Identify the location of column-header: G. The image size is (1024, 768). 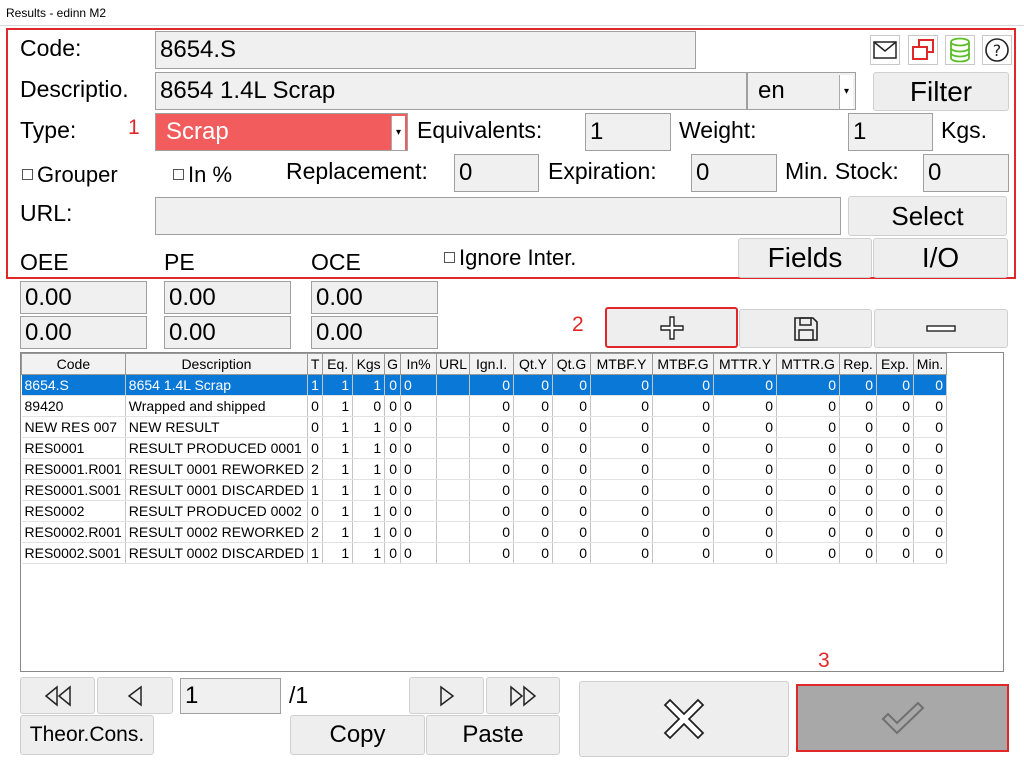
(393, 364).